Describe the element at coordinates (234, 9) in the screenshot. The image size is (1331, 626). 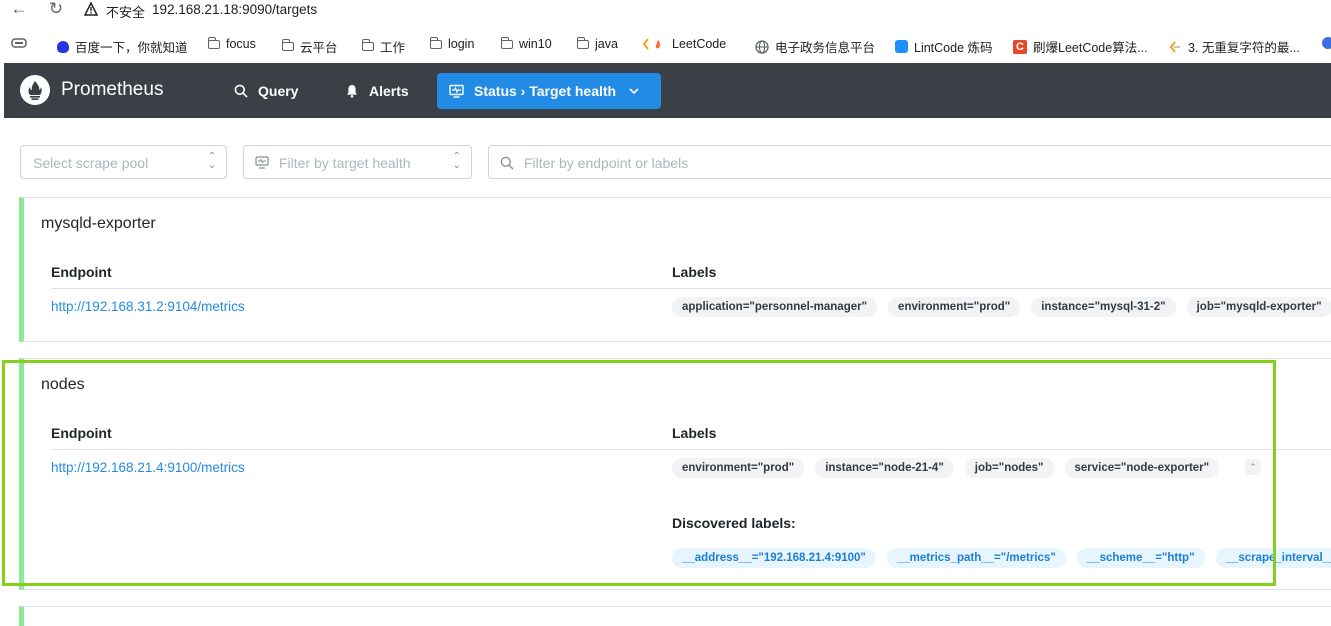
I see `url-input: 192.168.21.18:9090/targets` at that location.